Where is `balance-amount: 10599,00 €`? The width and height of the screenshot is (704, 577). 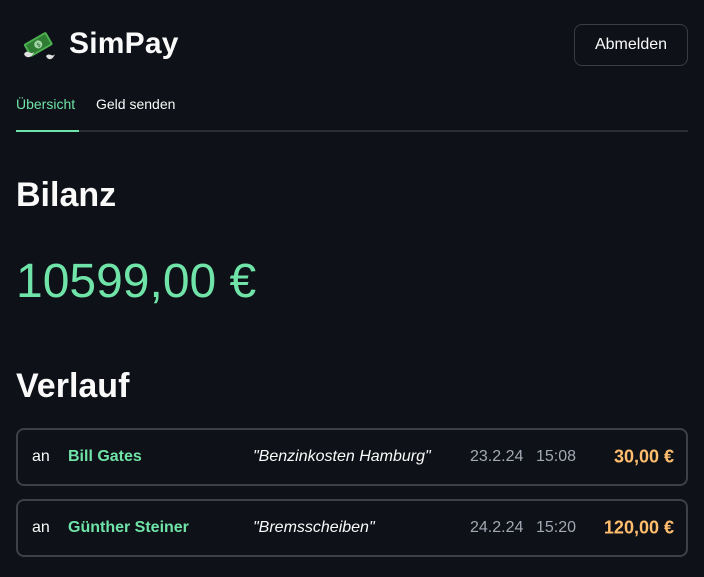
balance-amount: 10599,00 € is located at coordinates (136, 281).